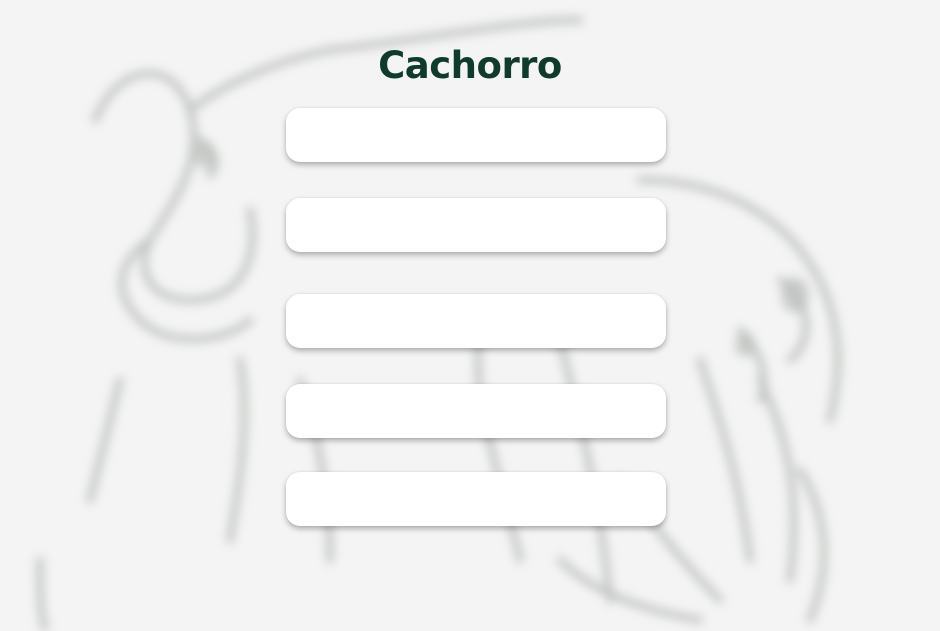 Image resolution: width=940 pixels, height=631 pixels. I want to click on page-title: Cachorro, so click(470, 65).